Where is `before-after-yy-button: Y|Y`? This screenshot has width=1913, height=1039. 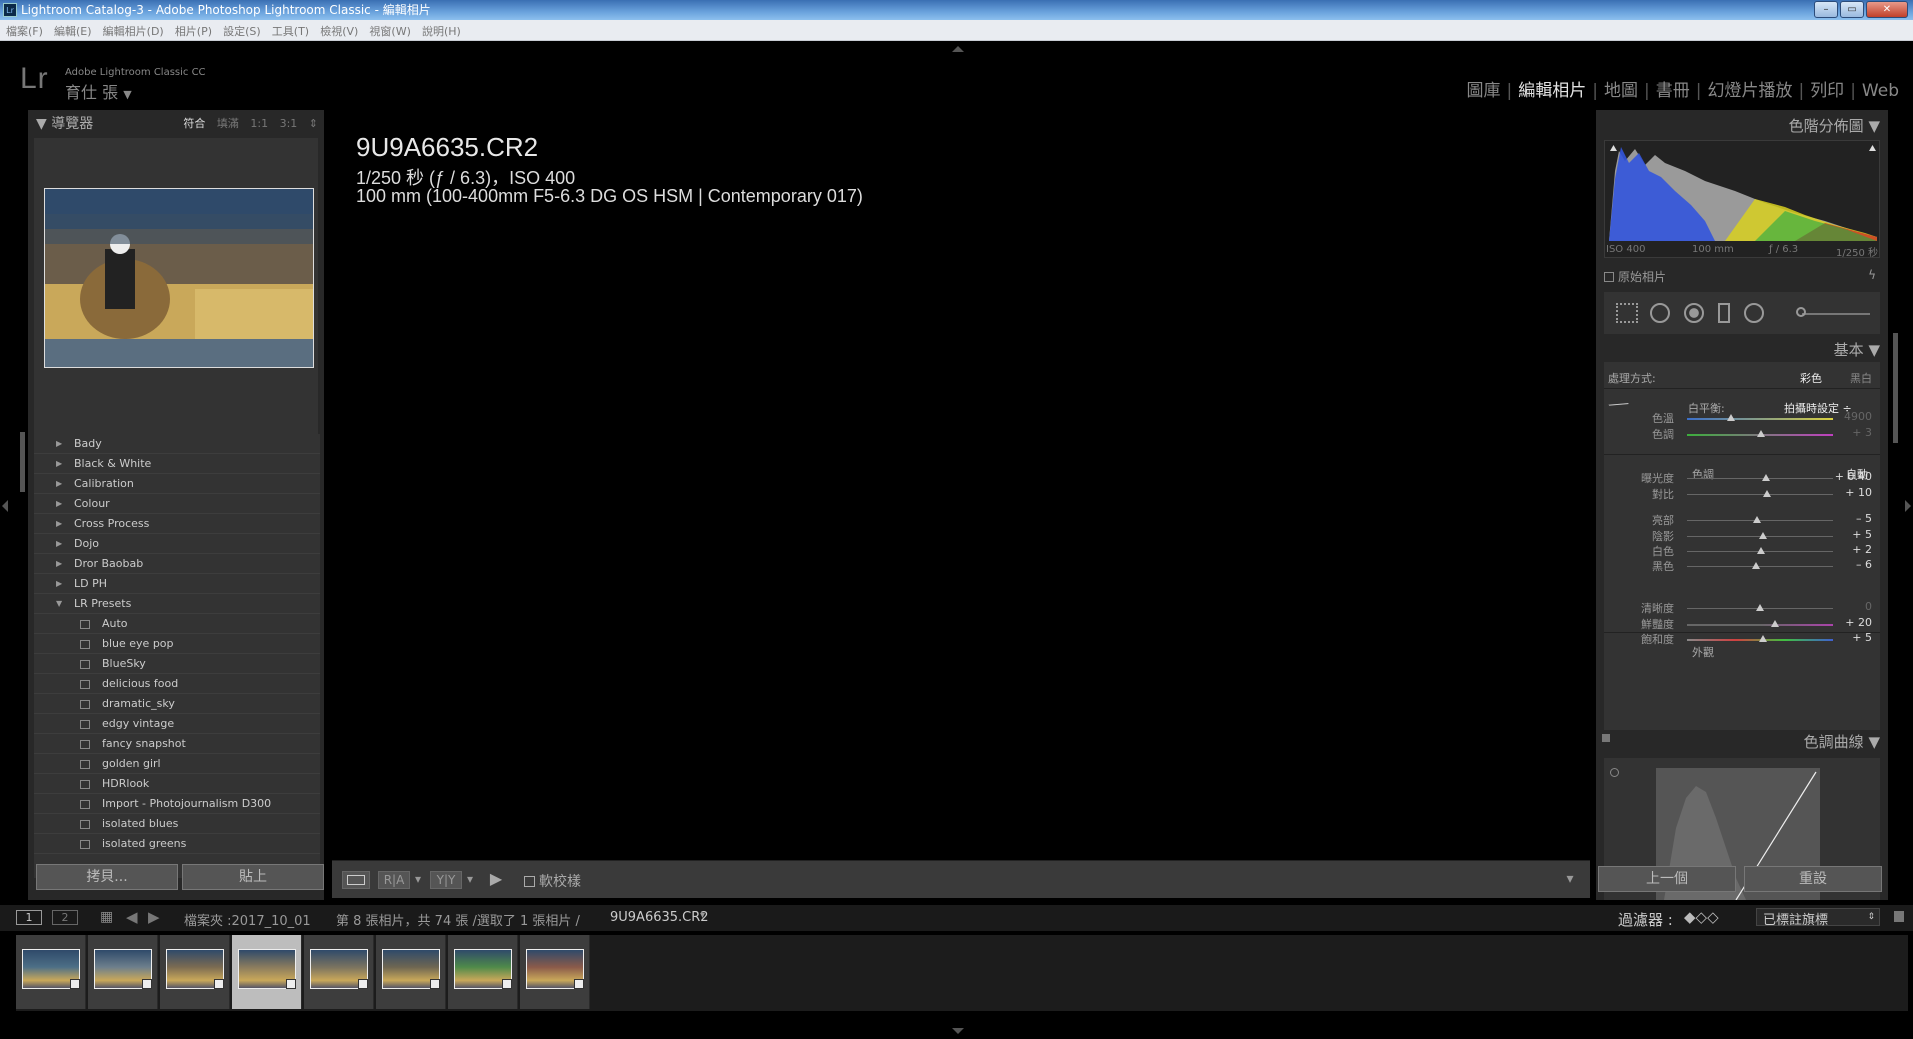 before-after-yy-button: Y|Y is located at coordinates (446, 880).